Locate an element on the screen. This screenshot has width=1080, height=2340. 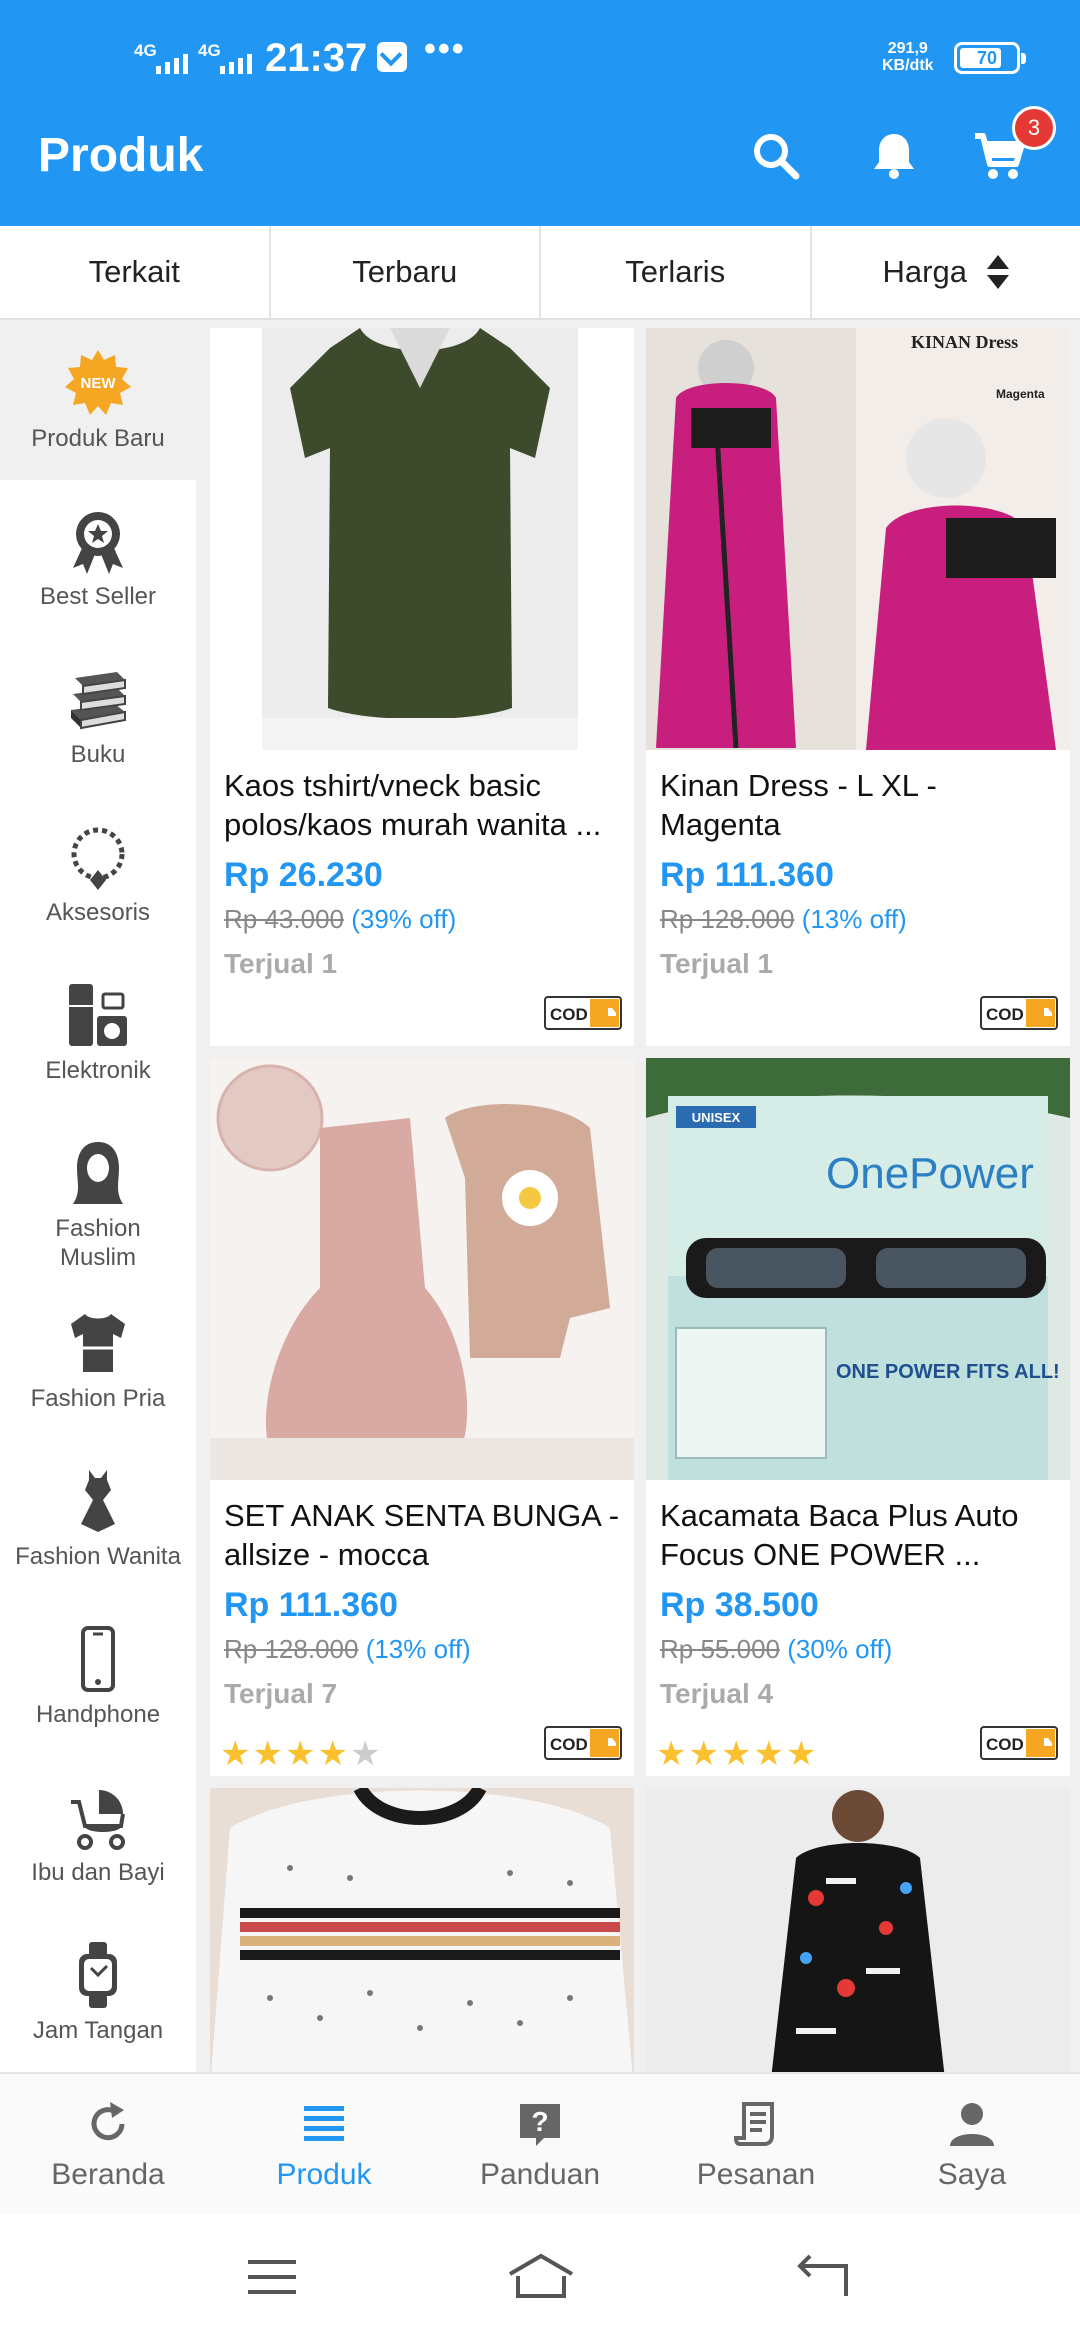
category-ibu-dan-bayi: Ibu dan Bayi is located at coordinates (98, 1835).